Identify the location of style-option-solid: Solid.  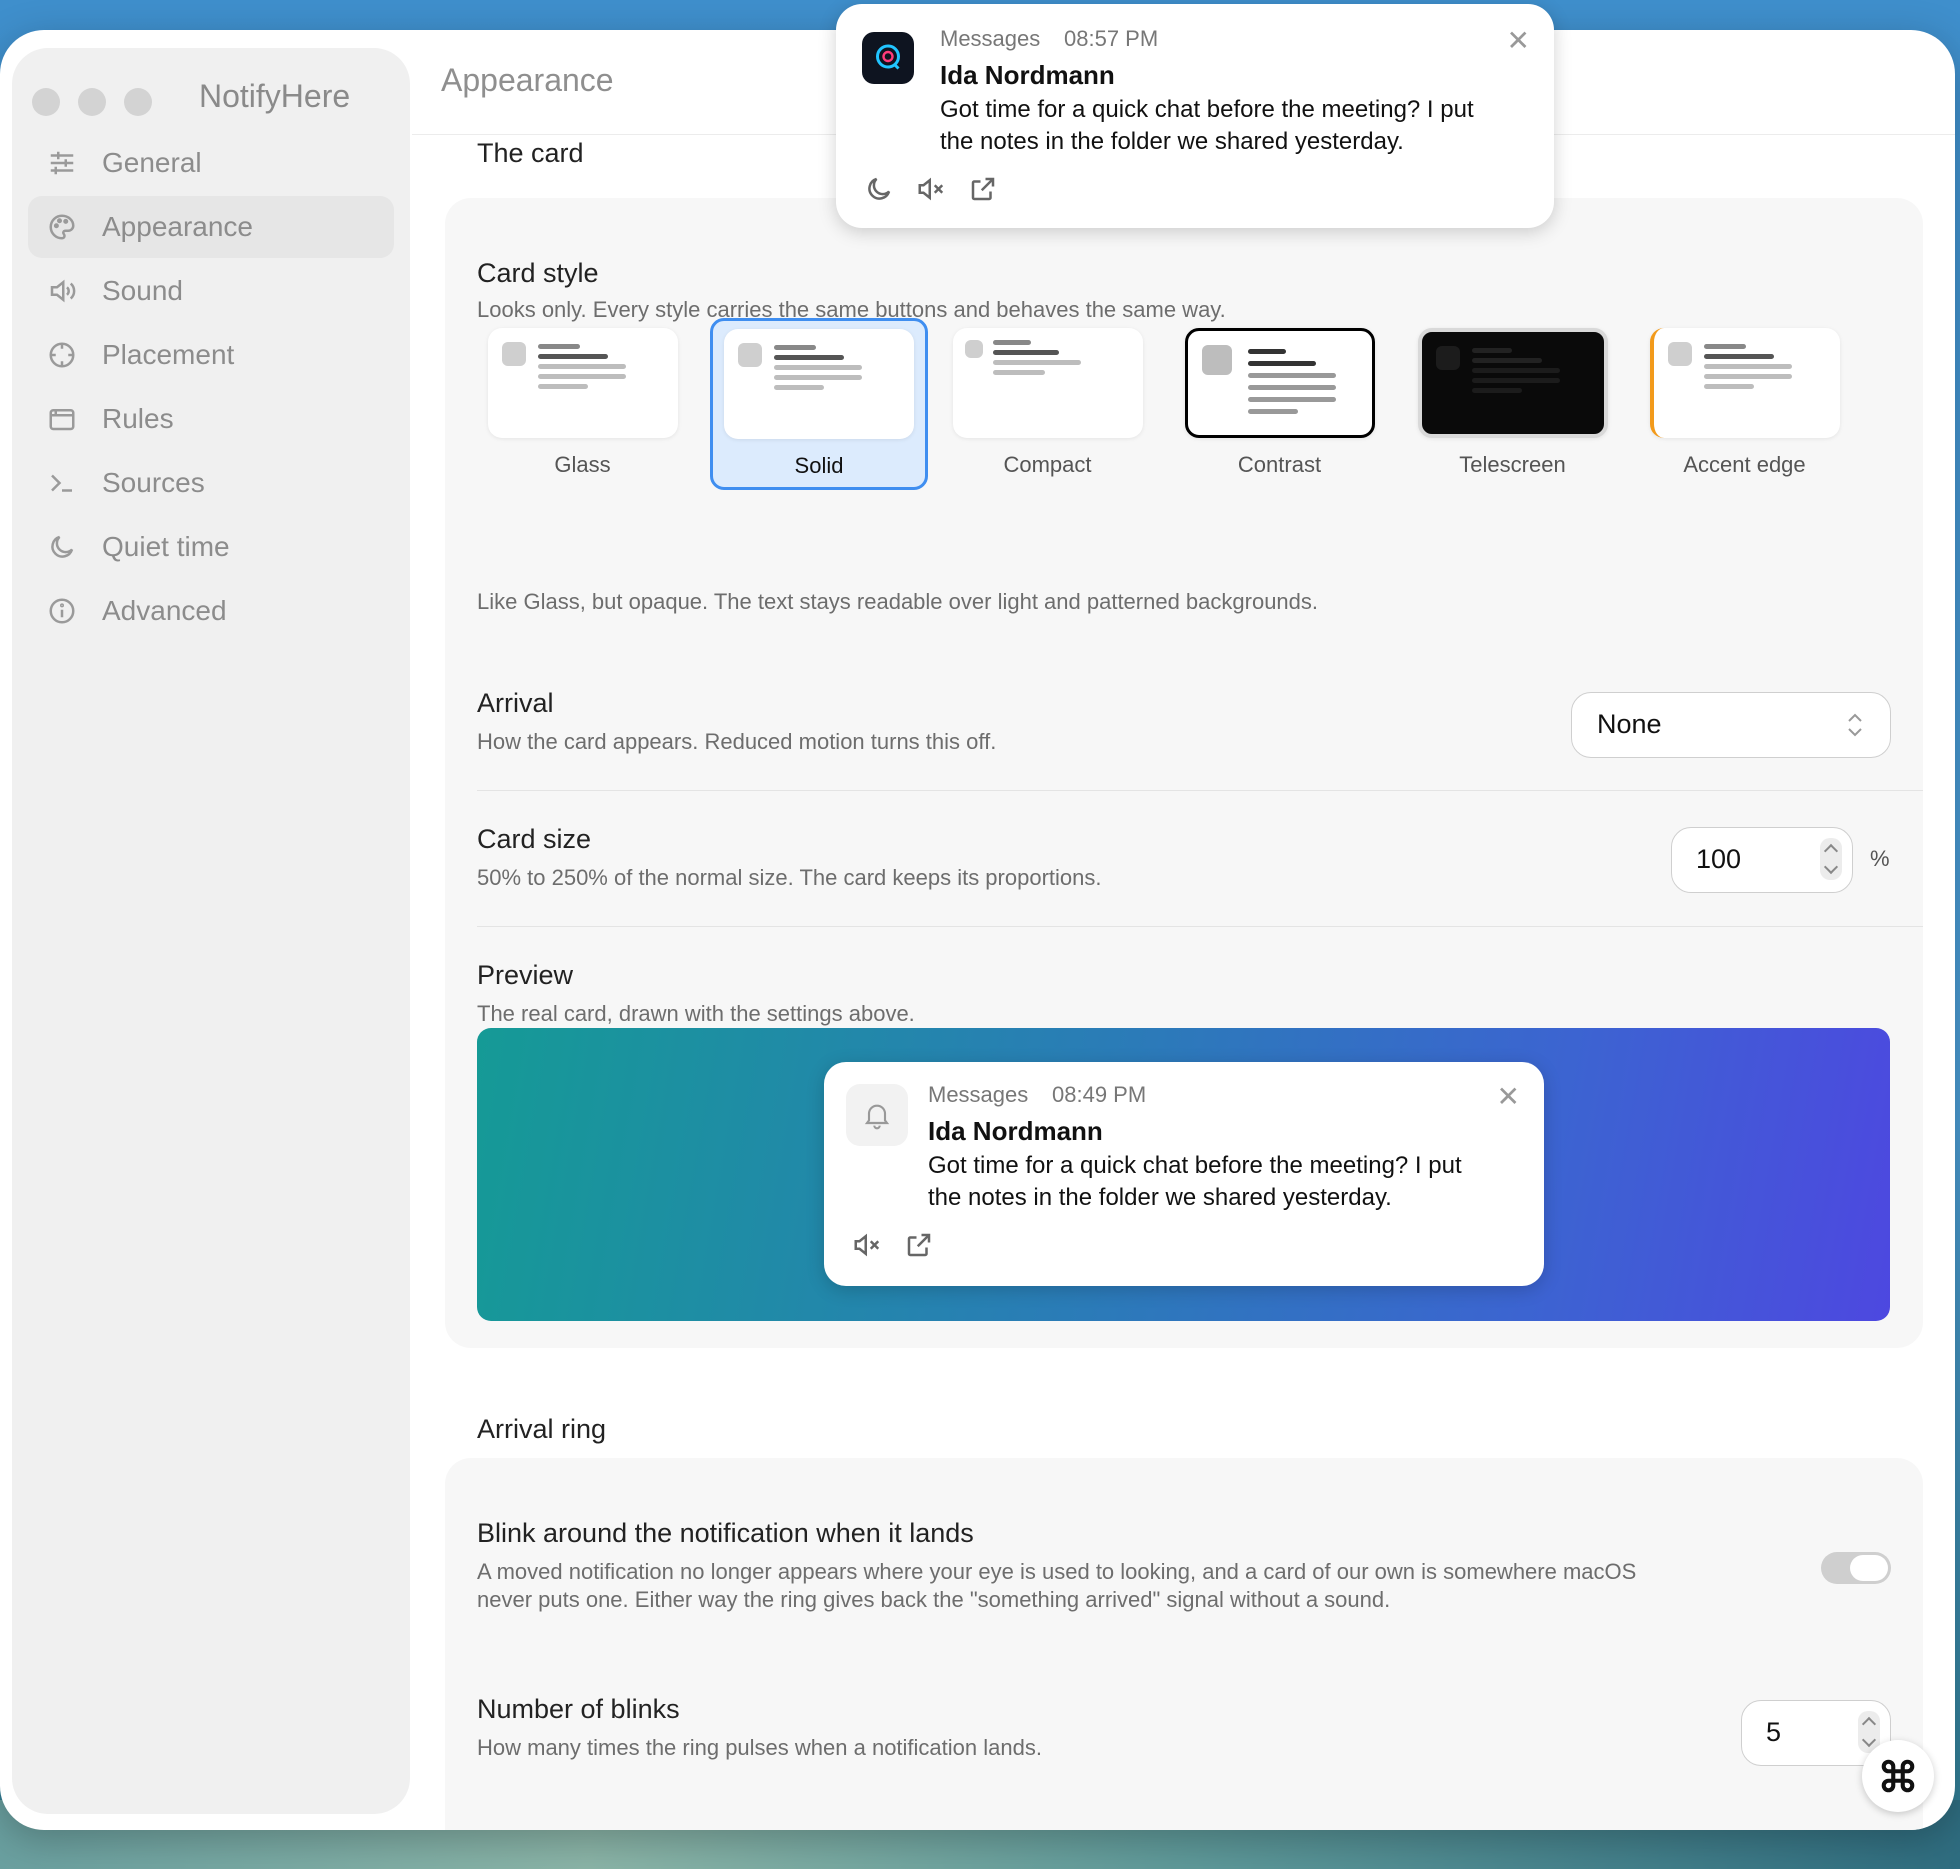
(819, 404).